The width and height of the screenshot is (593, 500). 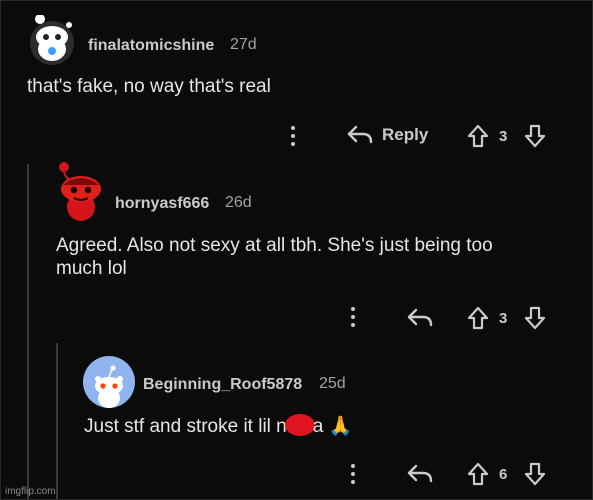 I want to click on redaction-mark, so click(x=299, y=425).